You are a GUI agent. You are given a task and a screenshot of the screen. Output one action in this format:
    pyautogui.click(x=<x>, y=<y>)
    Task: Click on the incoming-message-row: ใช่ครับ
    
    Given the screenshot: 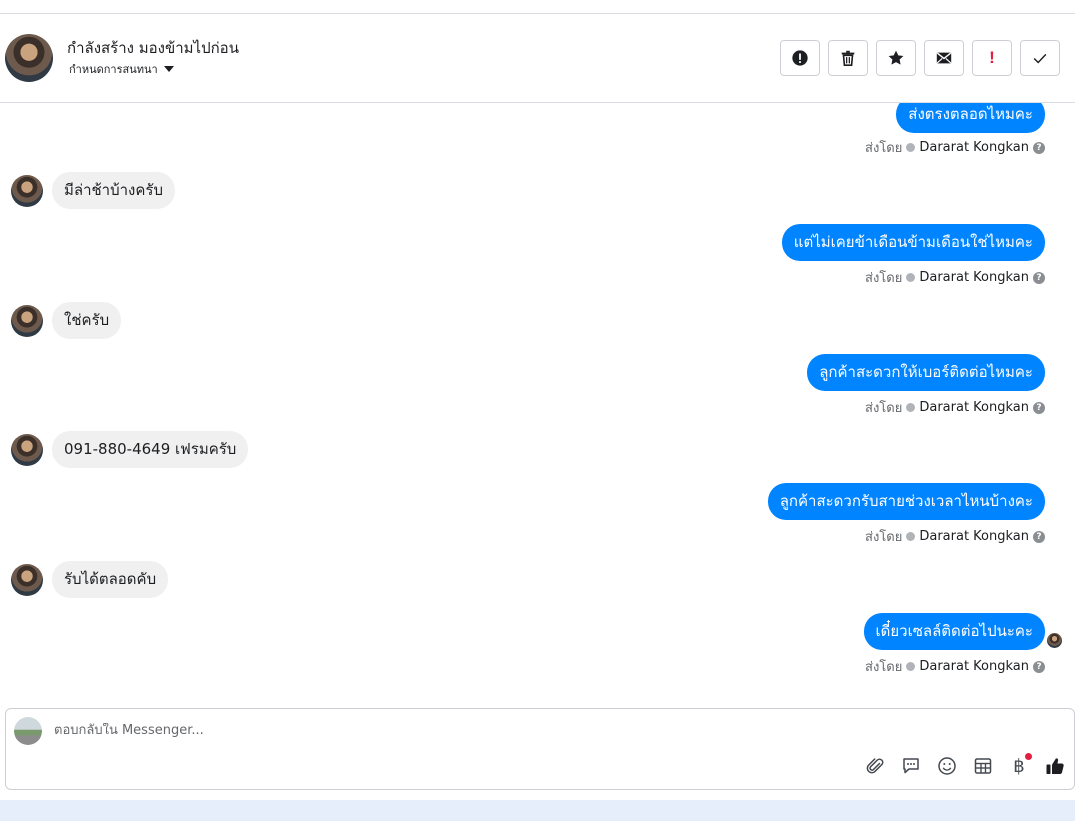 What is the action you would take?
    pyautogui.click(x=66, y=320)
    